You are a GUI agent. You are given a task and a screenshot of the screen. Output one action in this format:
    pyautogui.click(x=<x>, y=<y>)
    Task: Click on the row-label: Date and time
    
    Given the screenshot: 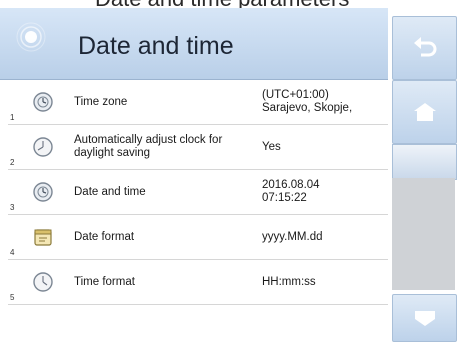 What is the action you would take?
    pyautogui.click(x=110, y=191)
    